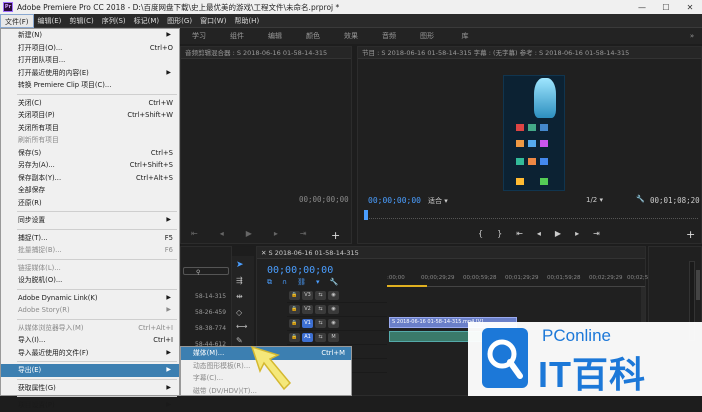 This screenshot has height=412, width=702. Describe the element at coordinates (50, 21) in the screenshot. I see `menu-edit: 编辑(E)` at that location.